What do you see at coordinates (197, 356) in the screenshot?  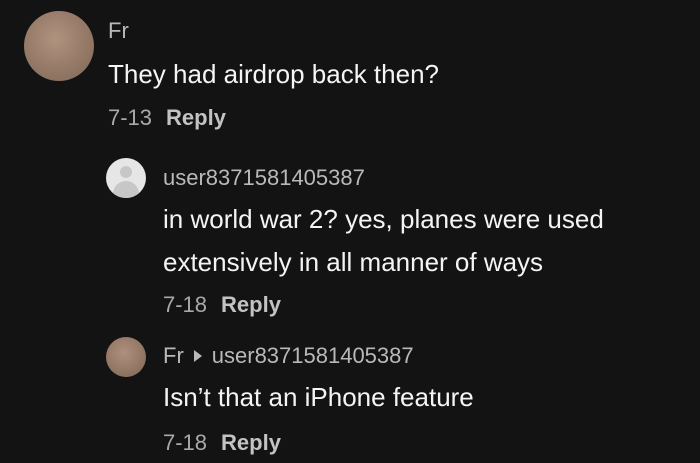 I see `caret-right-icon` at bounding box center [197, 356].